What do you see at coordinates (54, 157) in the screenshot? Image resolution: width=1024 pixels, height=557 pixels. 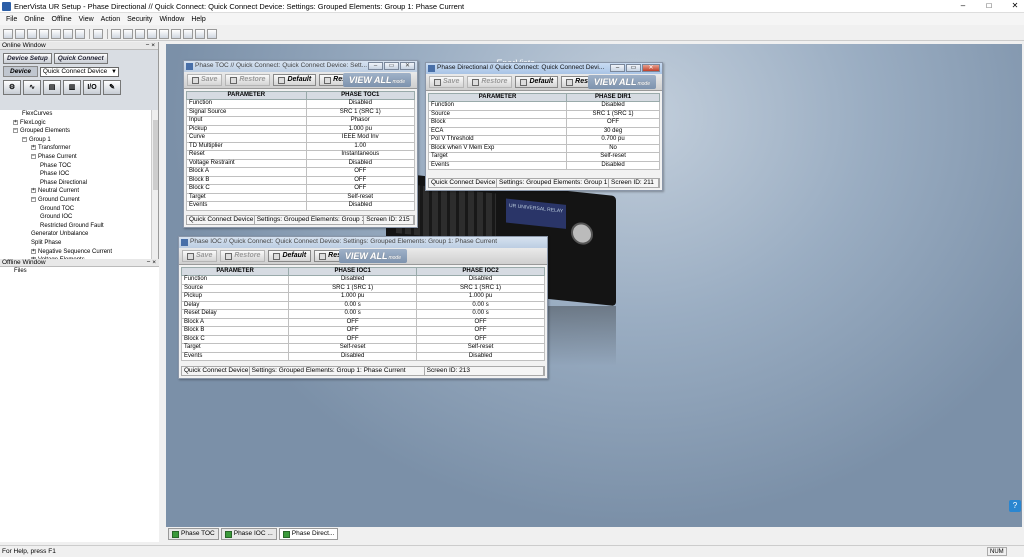 I see `tree-item: − Phase Current` at bounding box center [54, 157].